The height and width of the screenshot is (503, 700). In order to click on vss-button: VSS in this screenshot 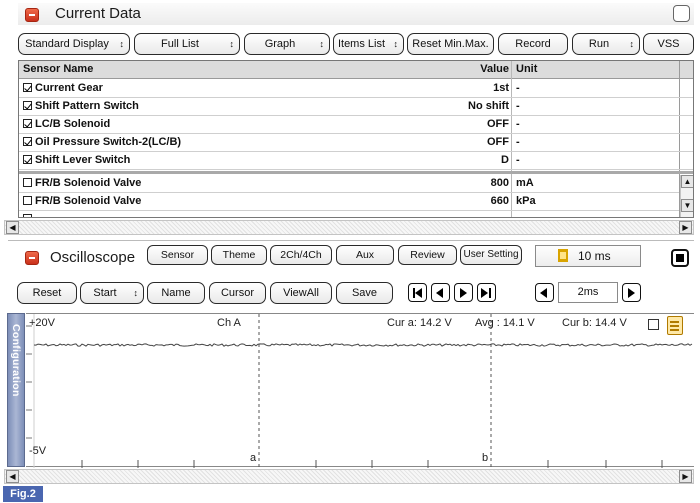, I will do `click(668, 44)`.